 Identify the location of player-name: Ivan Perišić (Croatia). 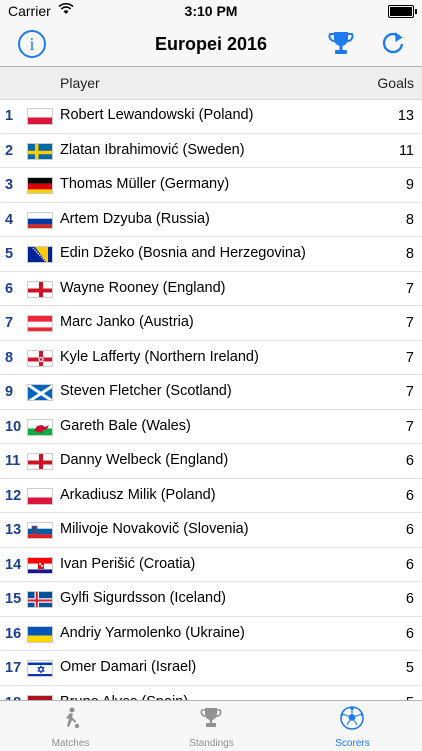
(128, 563).